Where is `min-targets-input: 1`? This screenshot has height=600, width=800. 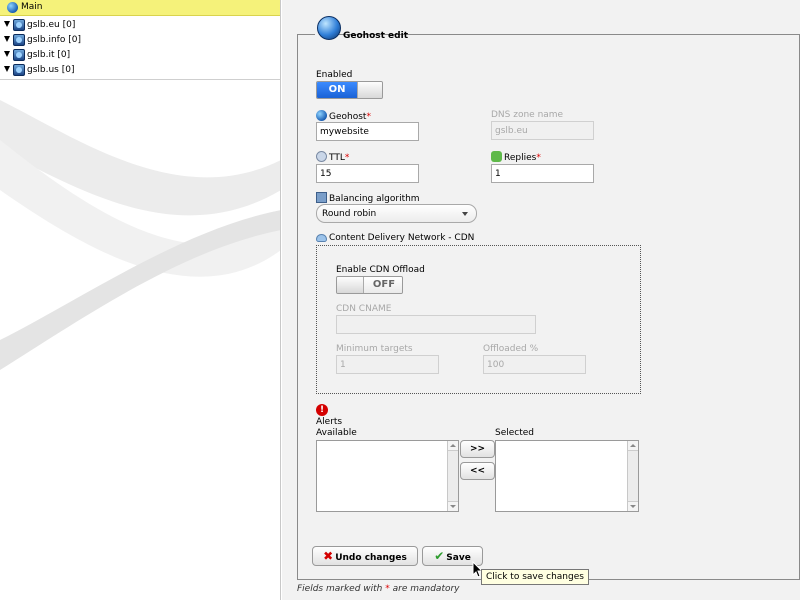
min-targets-input: 1 is located at coordinates (387, 364).